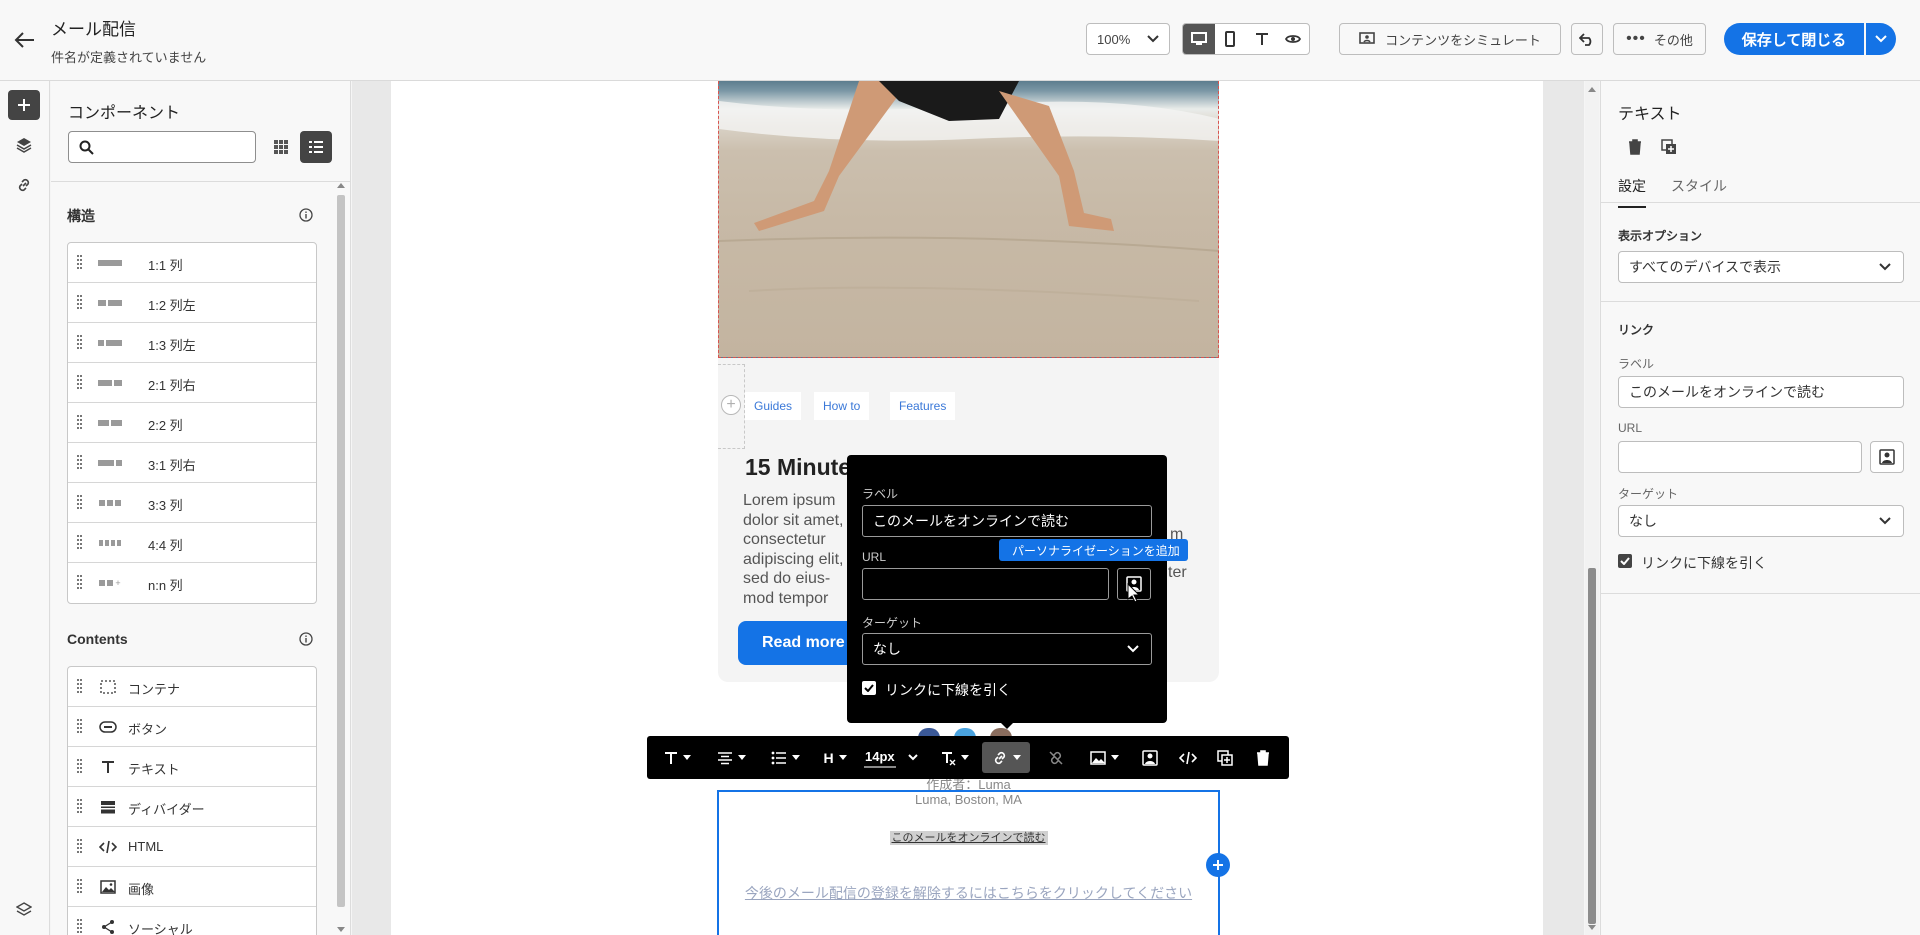 The height and width of the screenshot is (935, 1920). I want to click on delete-button, so click(1263, 757).